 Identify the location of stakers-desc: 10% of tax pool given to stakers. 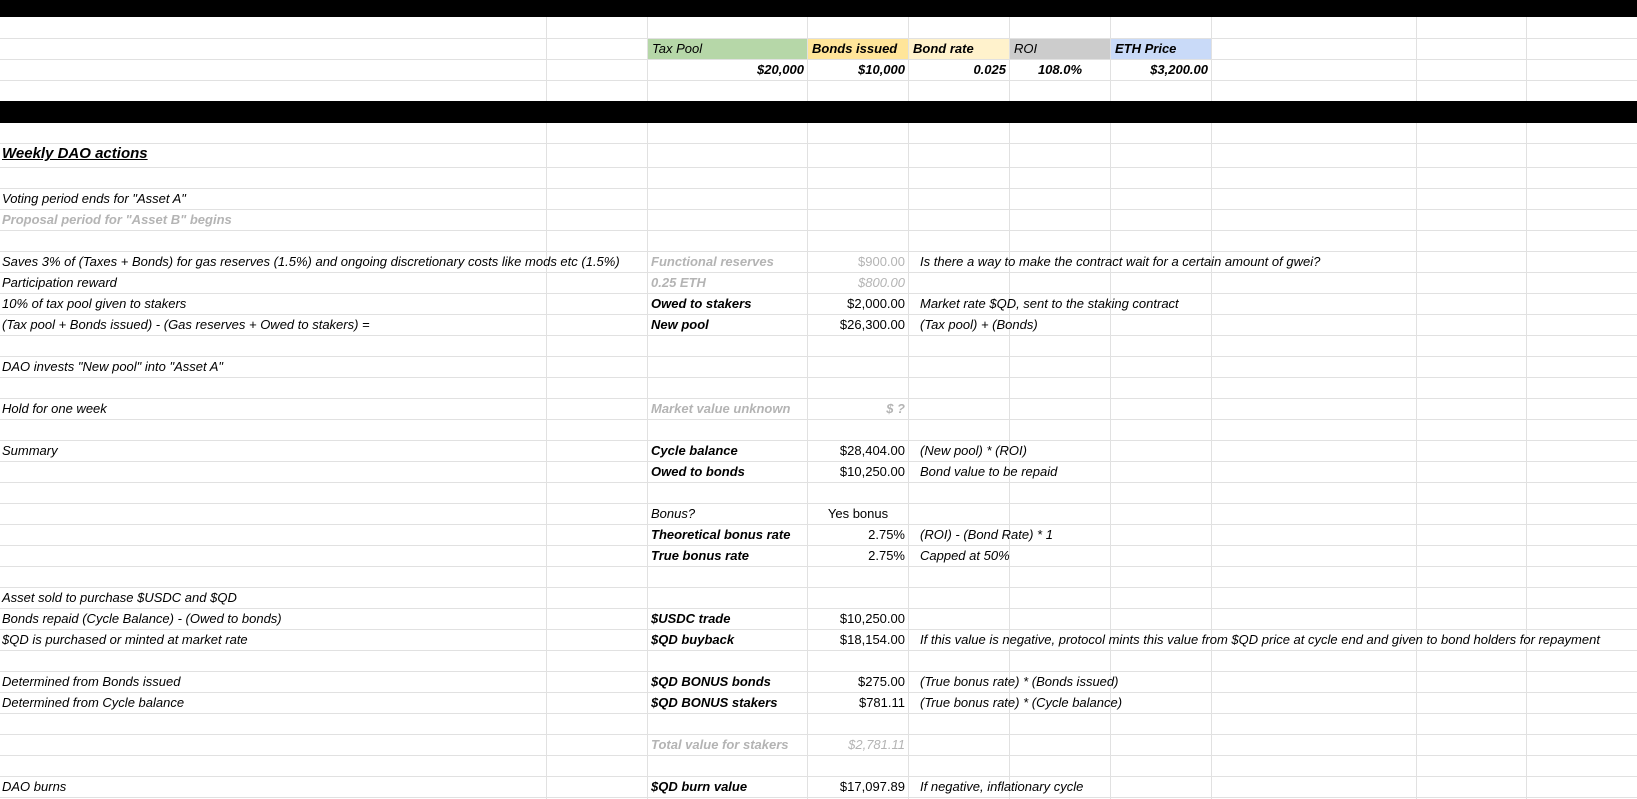
(94, 304).